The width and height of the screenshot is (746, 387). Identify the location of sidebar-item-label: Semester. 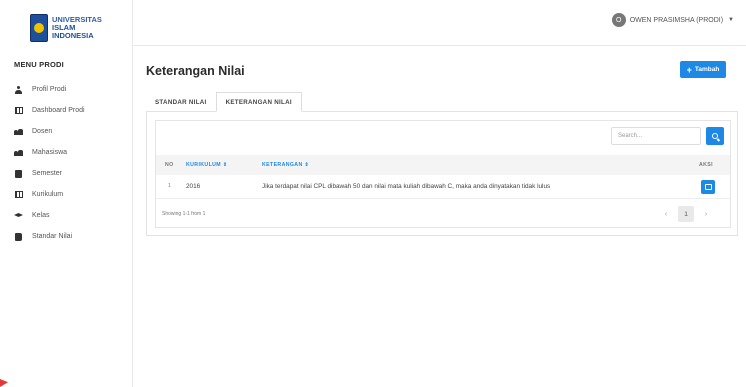
(47, 173).